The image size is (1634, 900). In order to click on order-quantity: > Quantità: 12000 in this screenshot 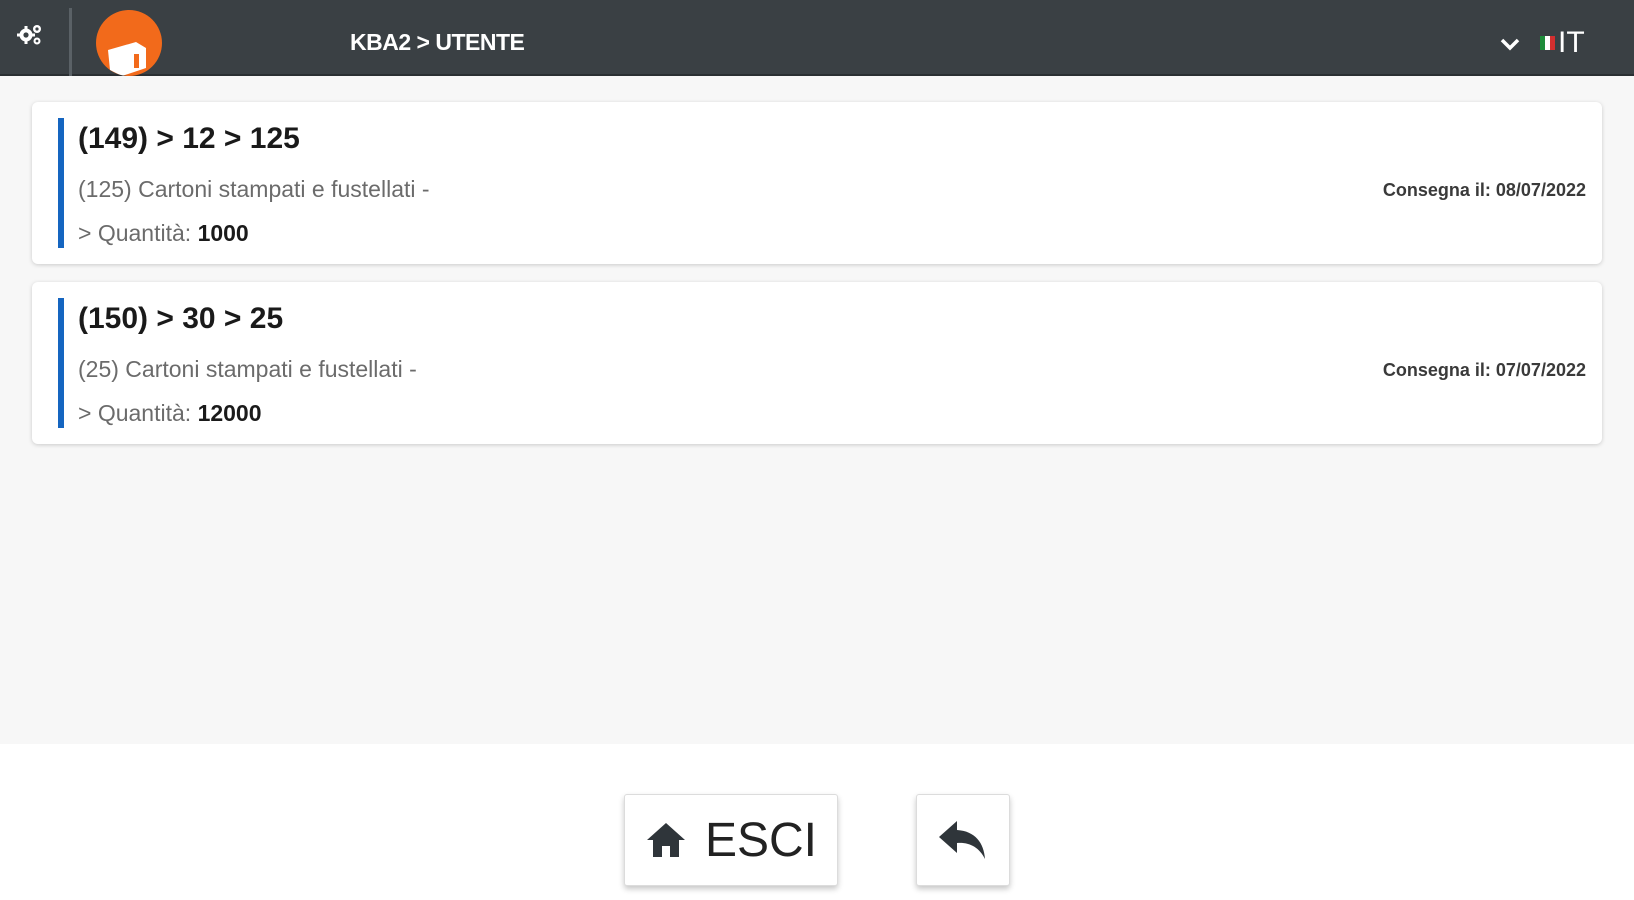, I will do `click(170, 413)`.